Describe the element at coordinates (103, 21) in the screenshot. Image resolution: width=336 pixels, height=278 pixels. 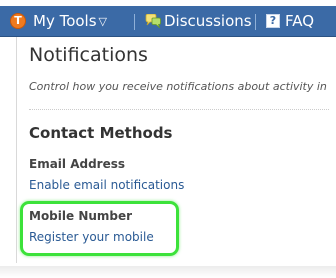
I see `chevron-down-icon: ▽` at that location.